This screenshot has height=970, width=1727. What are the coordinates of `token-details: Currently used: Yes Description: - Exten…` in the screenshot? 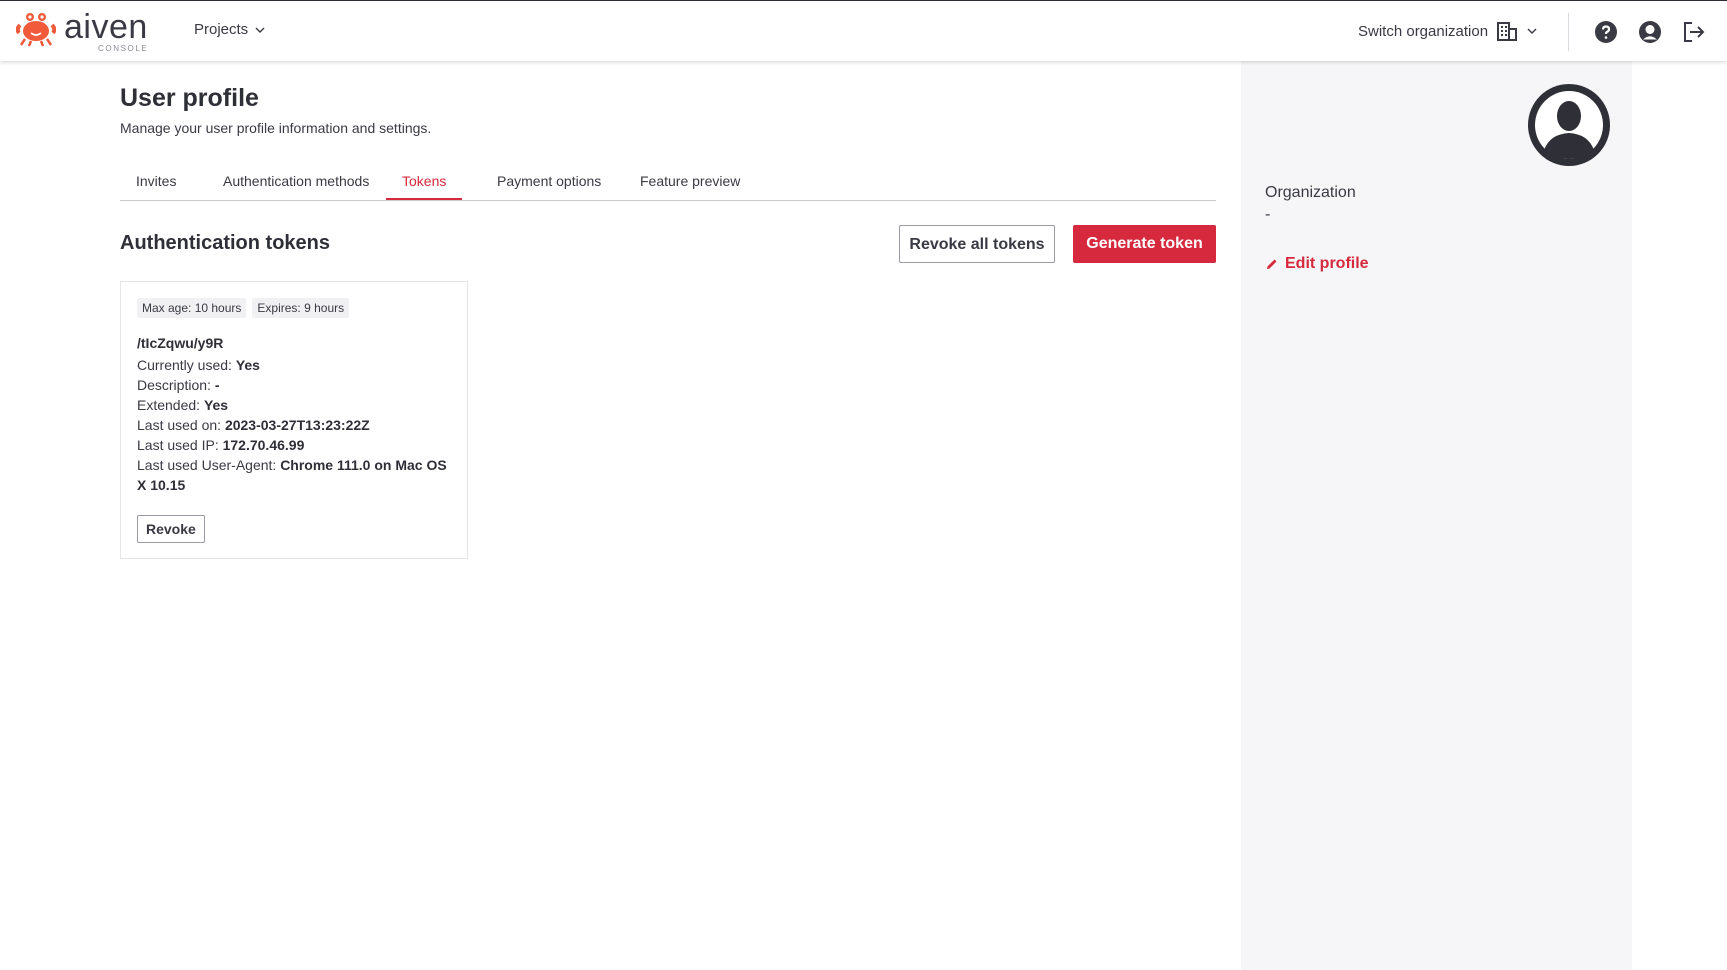 It's located at (295, 425).